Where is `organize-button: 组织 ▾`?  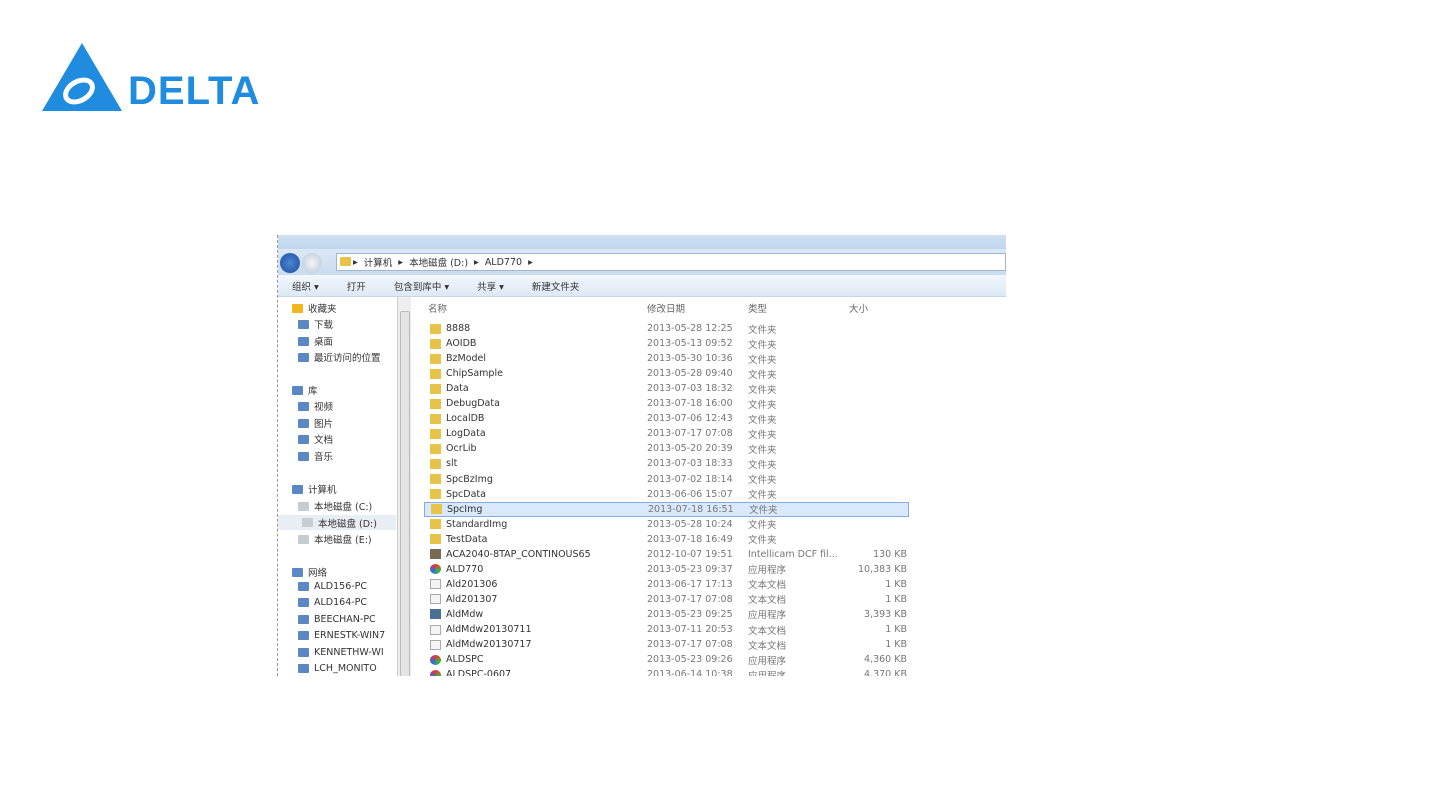
organize-button: 组织 ▾ is located at coordinates (305, 286).